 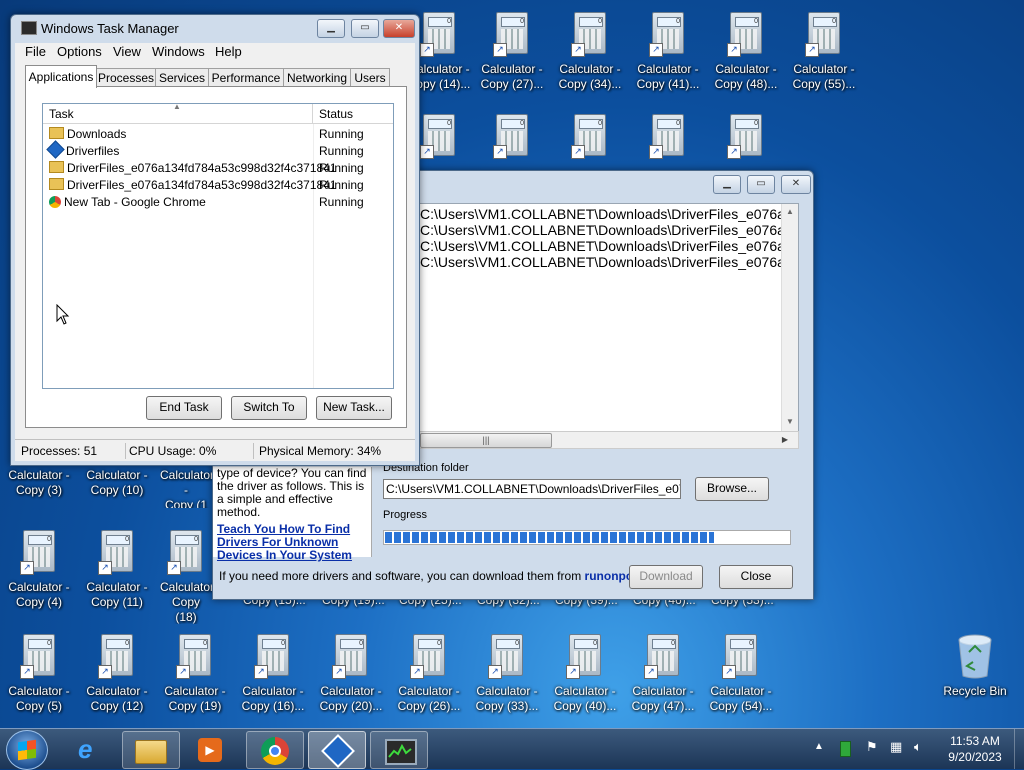 I want to click on calculator-shortcut: 0 ↗ Calculator - Copy (4), so click(x=39, y=574).